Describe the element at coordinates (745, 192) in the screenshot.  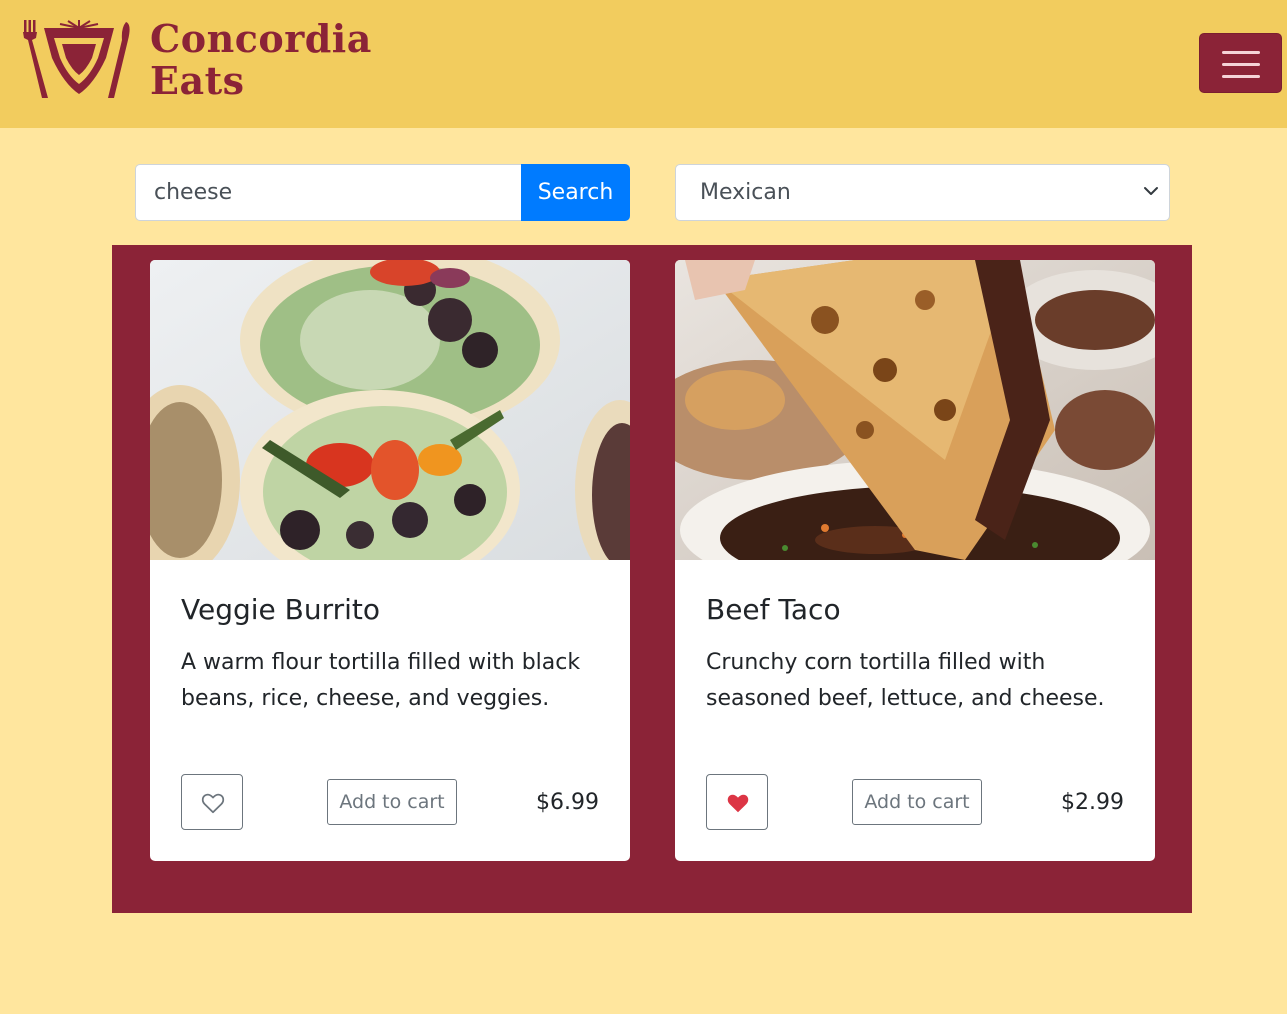
I see `cuisine-select-value: Mexican` at that location.